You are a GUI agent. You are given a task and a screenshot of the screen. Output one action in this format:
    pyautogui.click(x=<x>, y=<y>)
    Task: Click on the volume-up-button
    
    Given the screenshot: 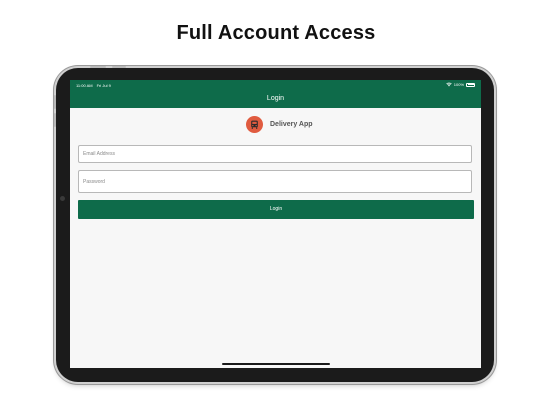 What is the action you would take?
    pyautogui.click(x=55, y=102)
    